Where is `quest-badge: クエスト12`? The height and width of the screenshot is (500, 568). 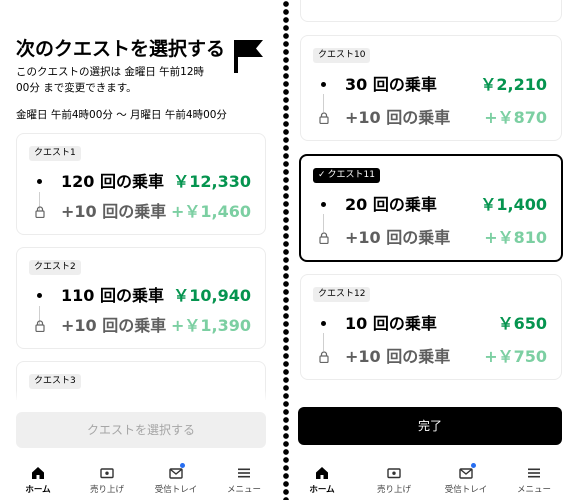
quest-badge: クエスト12 is located at coordinates (342, 294).